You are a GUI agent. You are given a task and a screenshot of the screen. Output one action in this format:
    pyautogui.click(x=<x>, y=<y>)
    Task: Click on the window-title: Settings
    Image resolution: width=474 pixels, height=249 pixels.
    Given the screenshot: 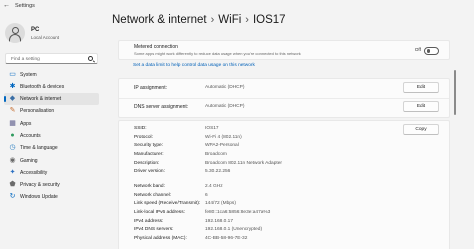 What is the action you would take?
    pyautogui.click(x=25, y=6)
    